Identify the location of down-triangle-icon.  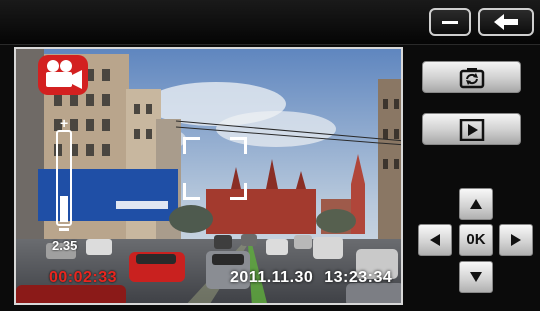
(476, 277).